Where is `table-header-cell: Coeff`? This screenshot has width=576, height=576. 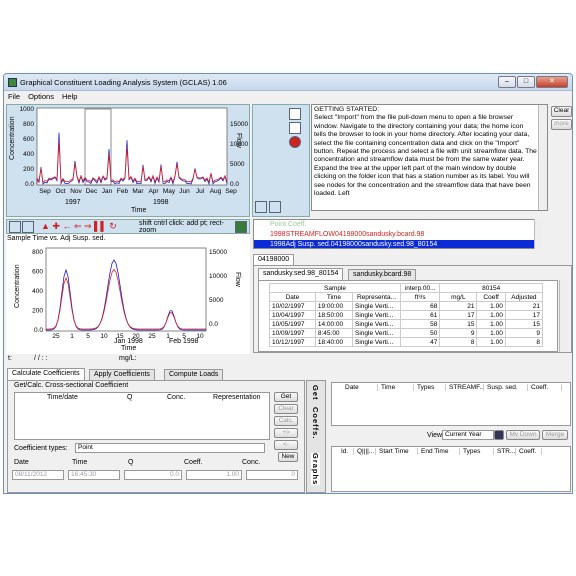 table-header-cell: Coeff is located at coordinates (491, 297).